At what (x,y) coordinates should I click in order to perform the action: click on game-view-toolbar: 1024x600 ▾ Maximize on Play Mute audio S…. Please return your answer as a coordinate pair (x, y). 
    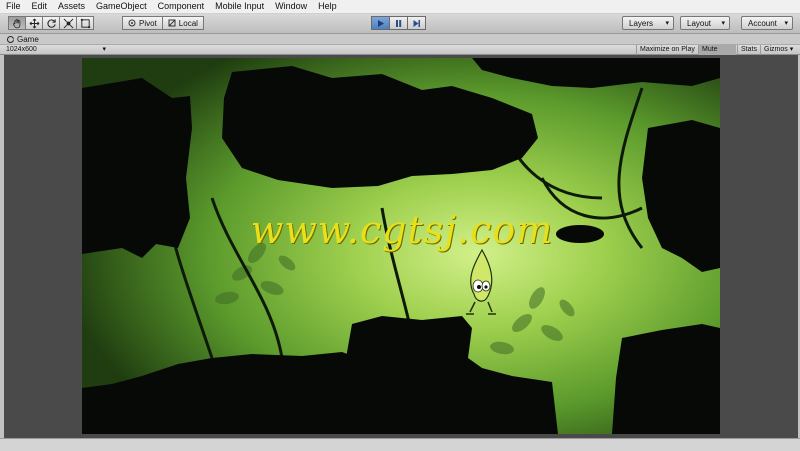
    Looking at the image, I should click on (400, 53).